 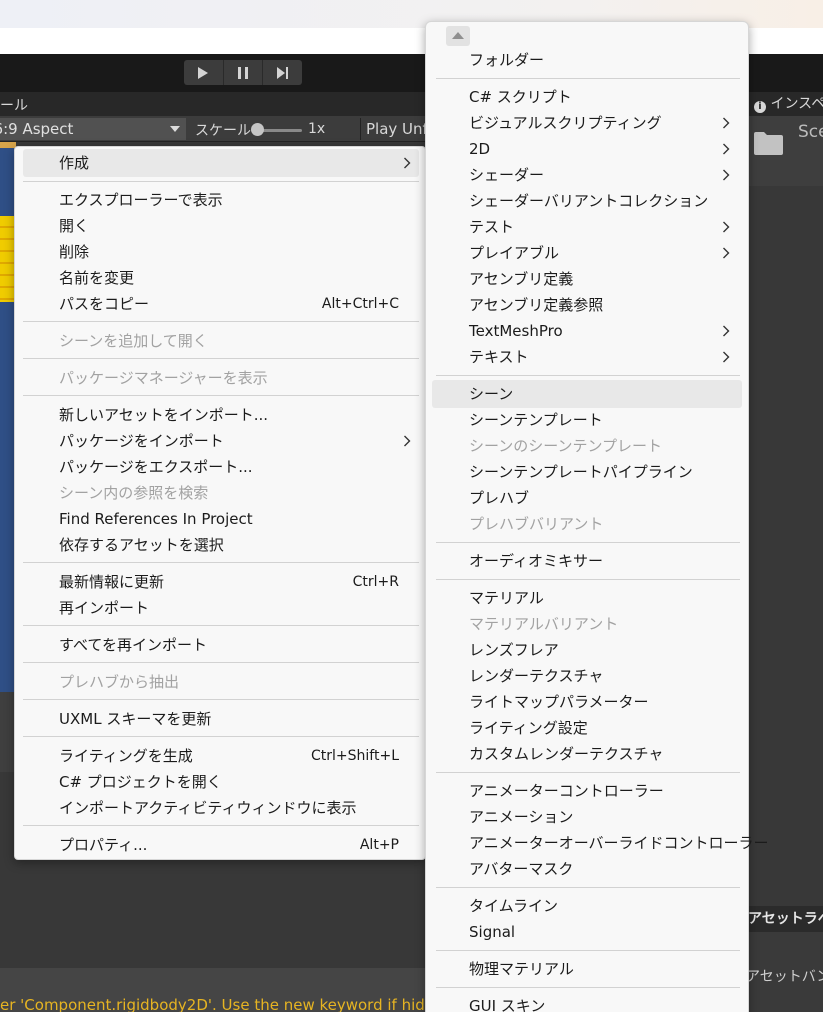 What do you see at coordinates (134, 493) in the screenshot?
I see `menu-item: シーン内の参照を検索` at bounding box center [134, 493].